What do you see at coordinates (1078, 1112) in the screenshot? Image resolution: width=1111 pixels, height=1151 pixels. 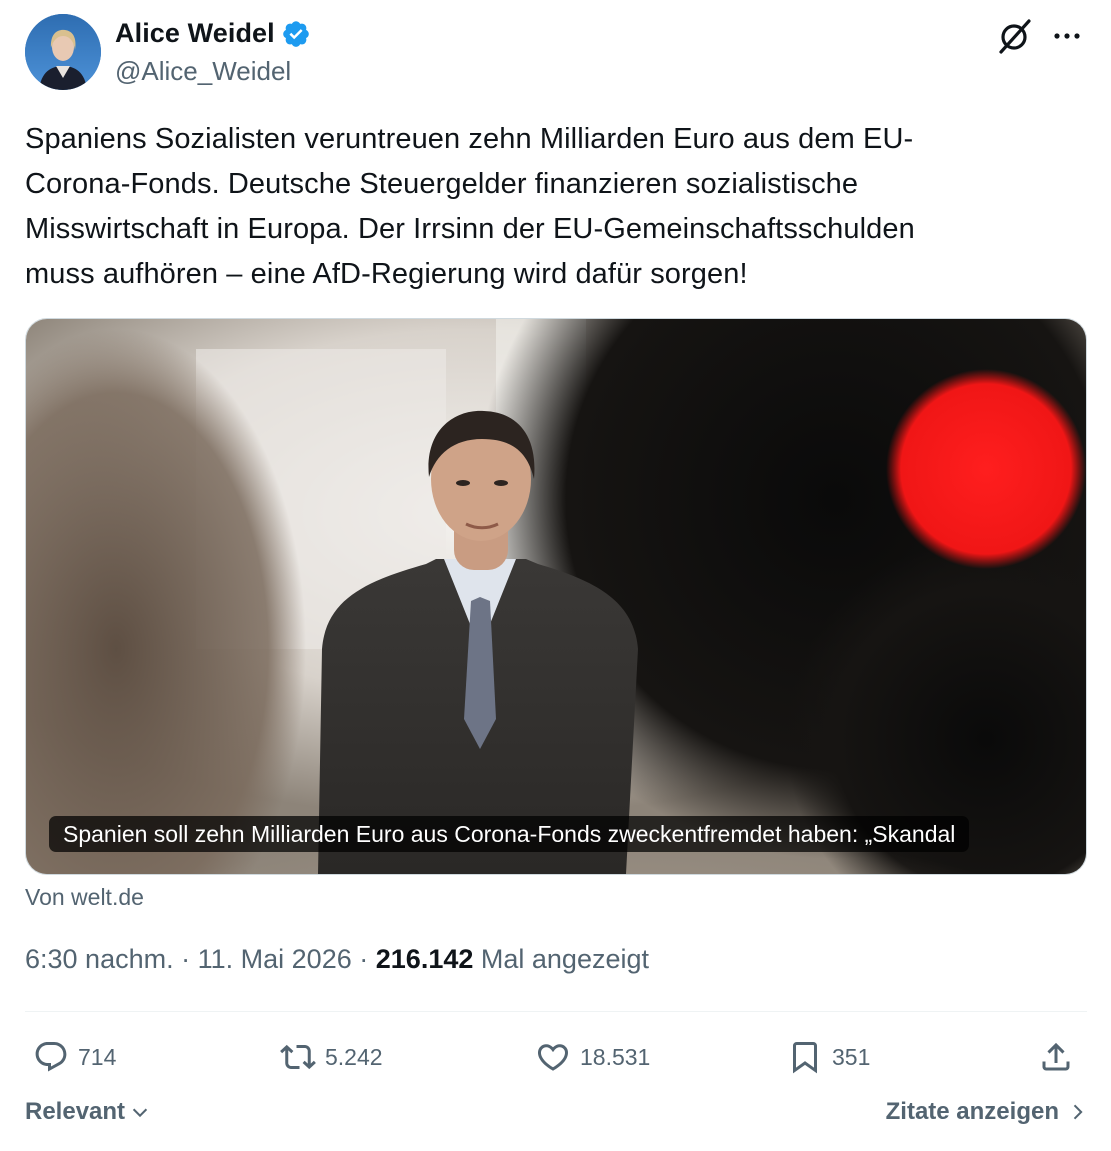 I see `chevron-right-icon` at bounding box center [1078, 1112].